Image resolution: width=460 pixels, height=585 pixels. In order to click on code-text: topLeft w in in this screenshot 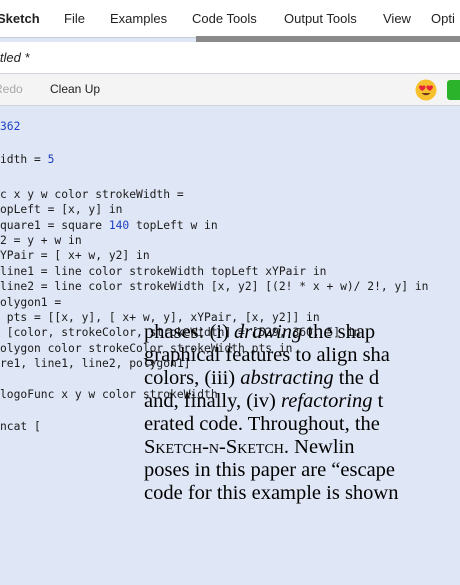, I will do `click(173, 225)`.